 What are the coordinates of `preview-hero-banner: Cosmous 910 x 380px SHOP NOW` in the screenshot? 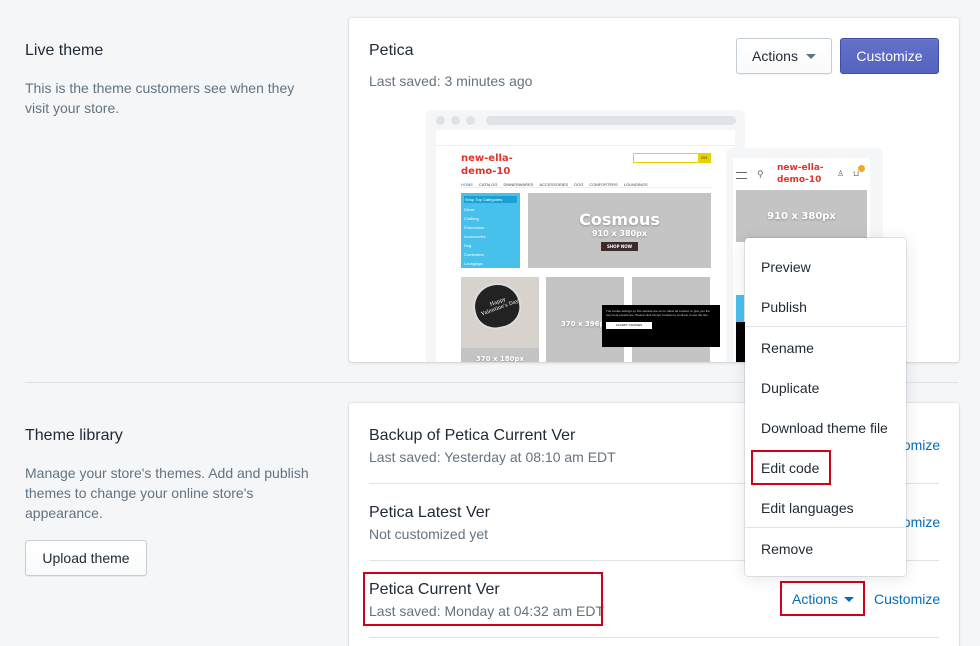 It's located at (619, 230).